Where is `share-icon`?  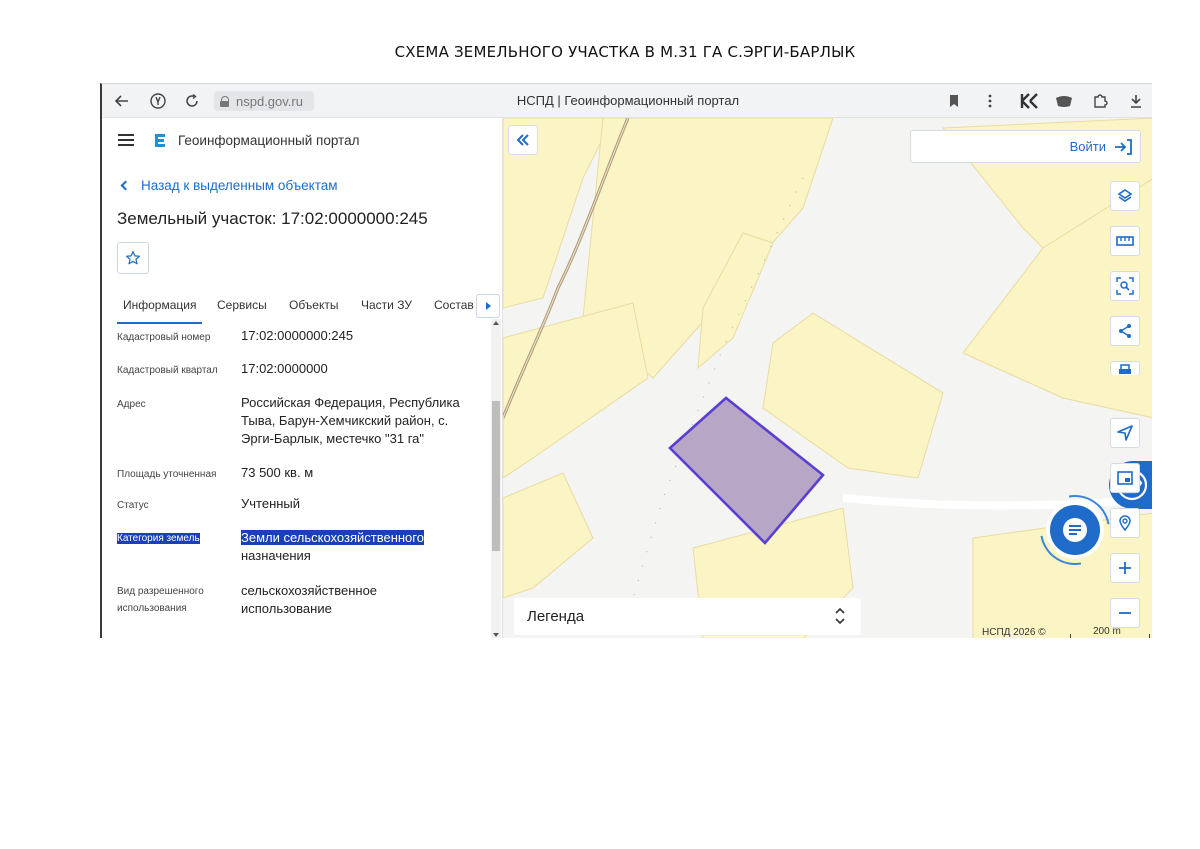 share-icon is located at coordinates (1125, 331).